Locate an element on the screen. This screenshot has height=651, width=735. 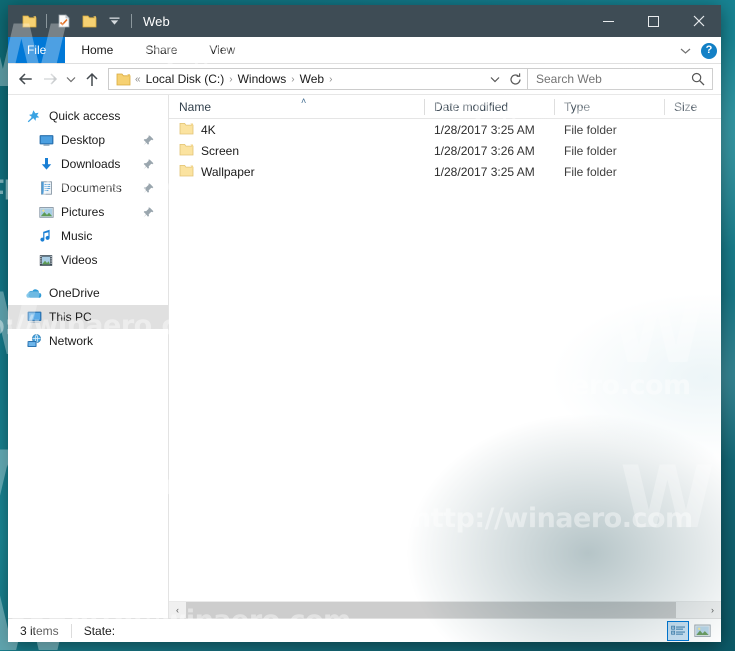
sort-ascending-icon: ˄ is located at coordinates (304, 100).